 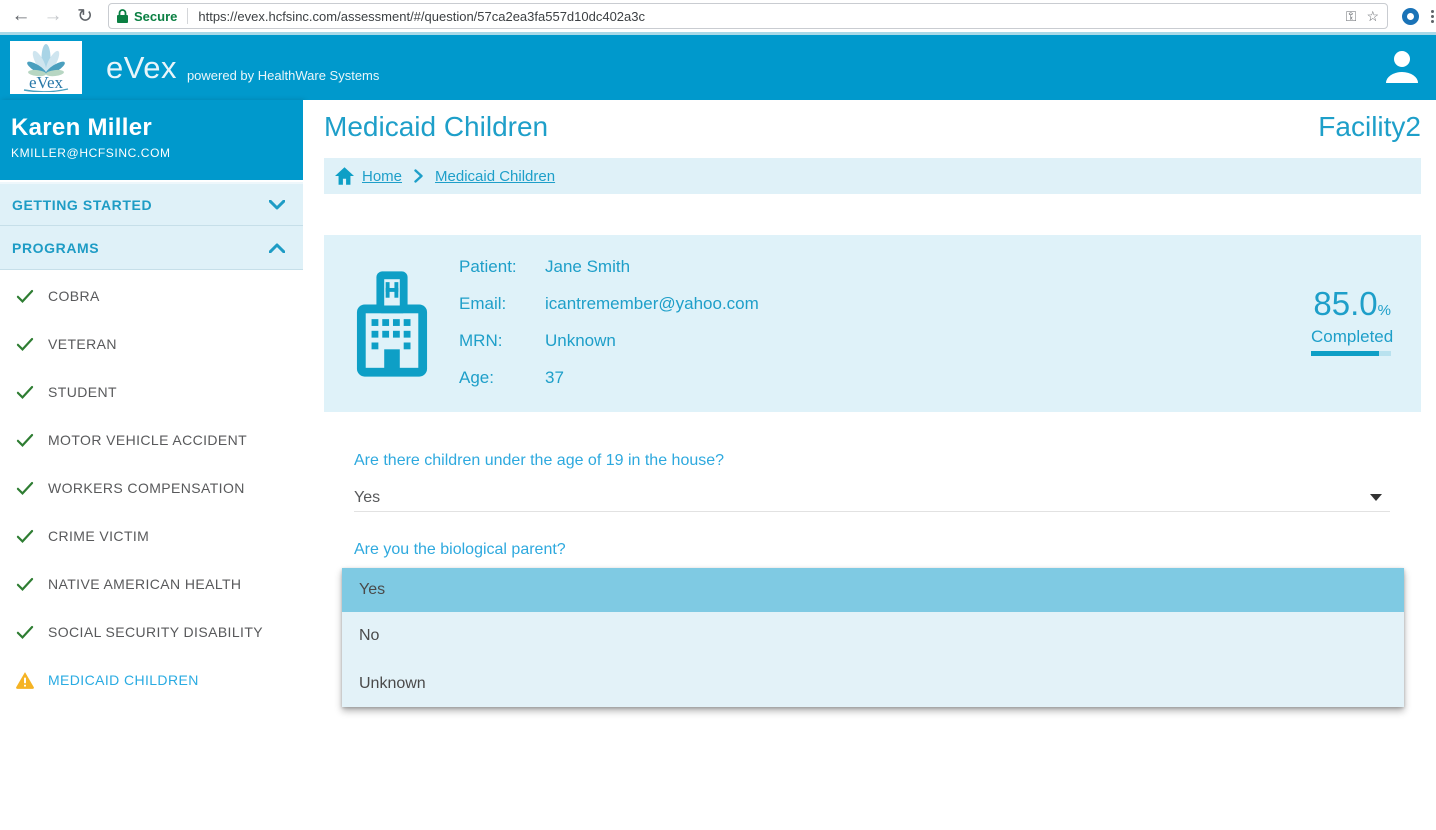 I want to click on sidebar-item-workers-compensation: WORKERS COMPENSATION, so click(x=151, y=488).